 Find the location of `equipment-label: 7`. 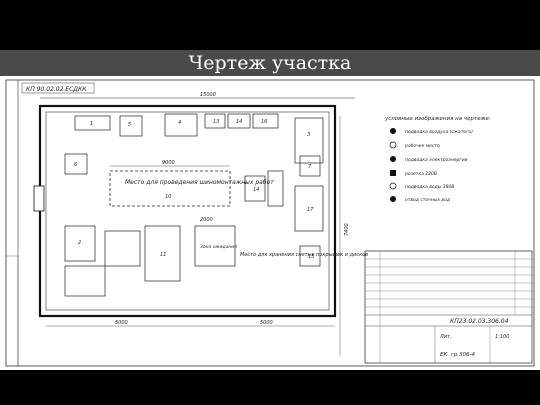

equipment-label: 7 is located at coordinates (310, 167).